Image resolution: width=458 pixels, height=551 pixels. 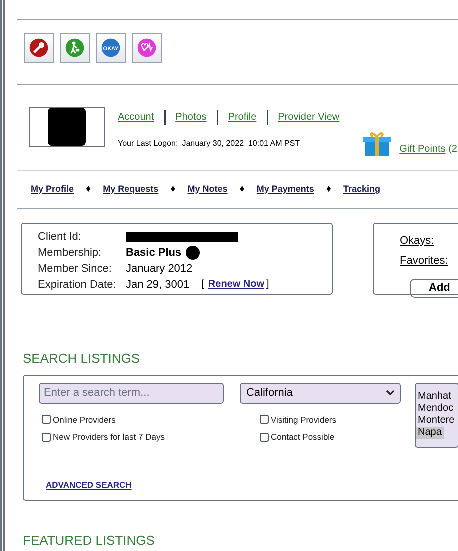 What do you see at coordinates (435, 396) in the screenshot?
I see `city-option: Manhat` at bounding box center [435, 396].